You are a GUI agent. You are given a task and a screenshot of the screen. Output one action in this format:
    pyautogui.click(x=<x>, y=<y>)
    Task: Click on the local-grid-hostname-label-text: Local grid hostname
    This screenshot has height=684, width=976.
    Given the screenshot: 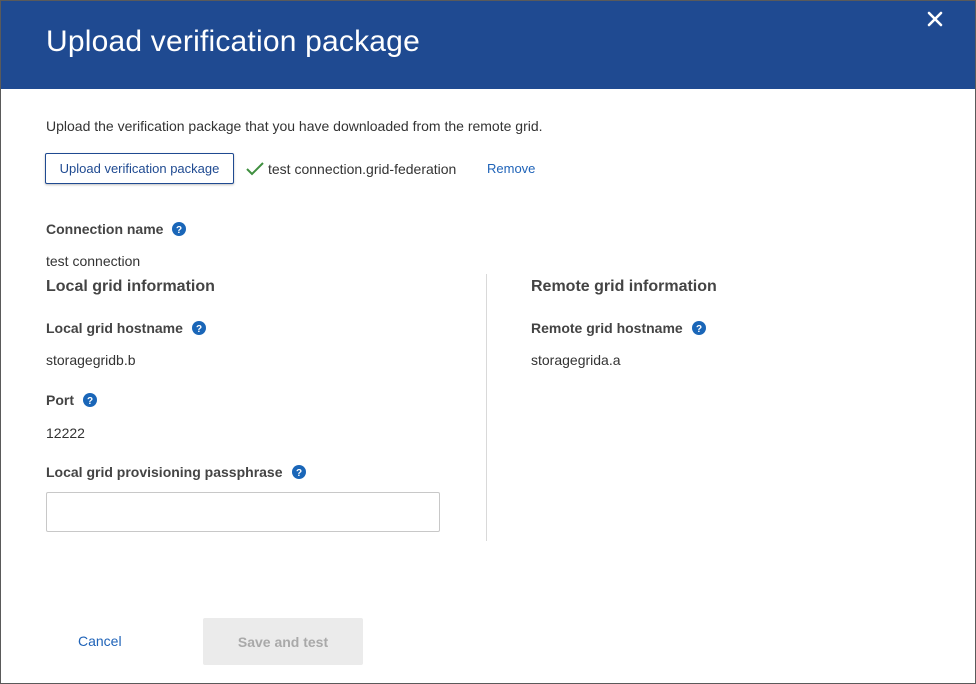 What is the action you would take?
    pyautogui.click(x=114, y=328)
    